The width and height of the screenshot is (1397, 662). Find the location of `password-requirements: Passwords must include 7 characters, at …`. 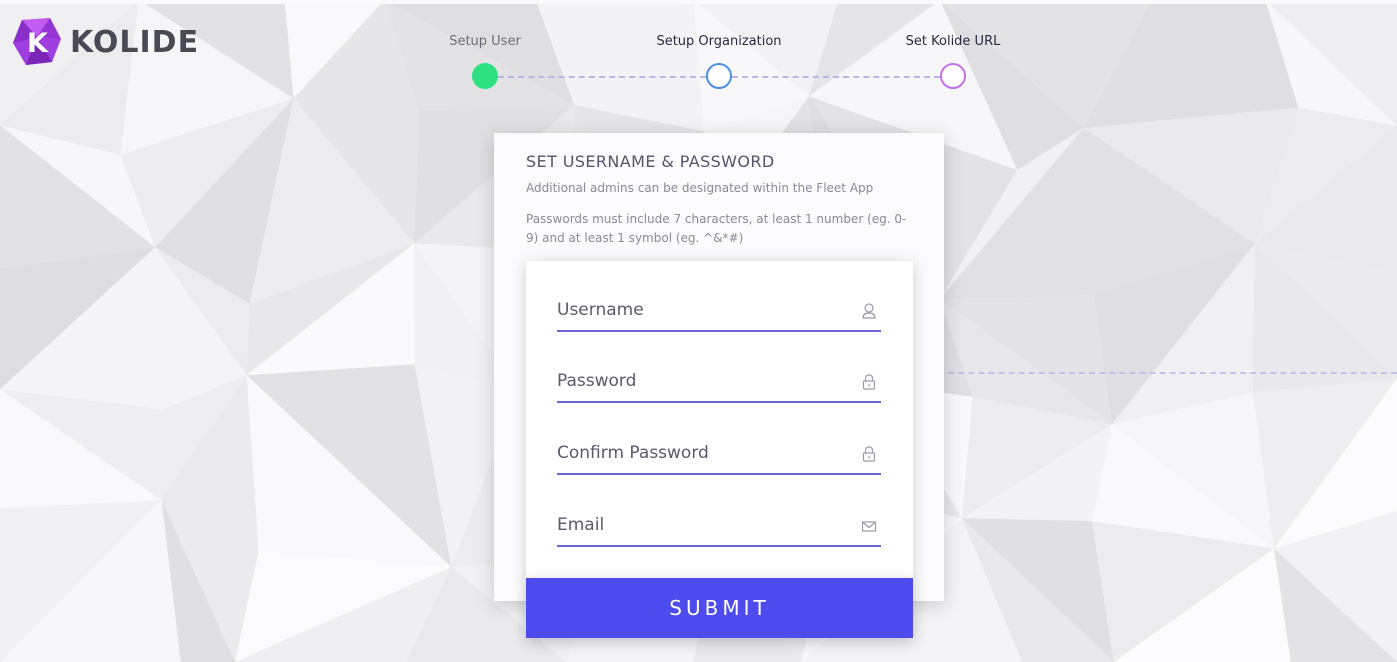

password-requirements: Passwords must include 7 characters, at … is located at coordinates (716, 228).